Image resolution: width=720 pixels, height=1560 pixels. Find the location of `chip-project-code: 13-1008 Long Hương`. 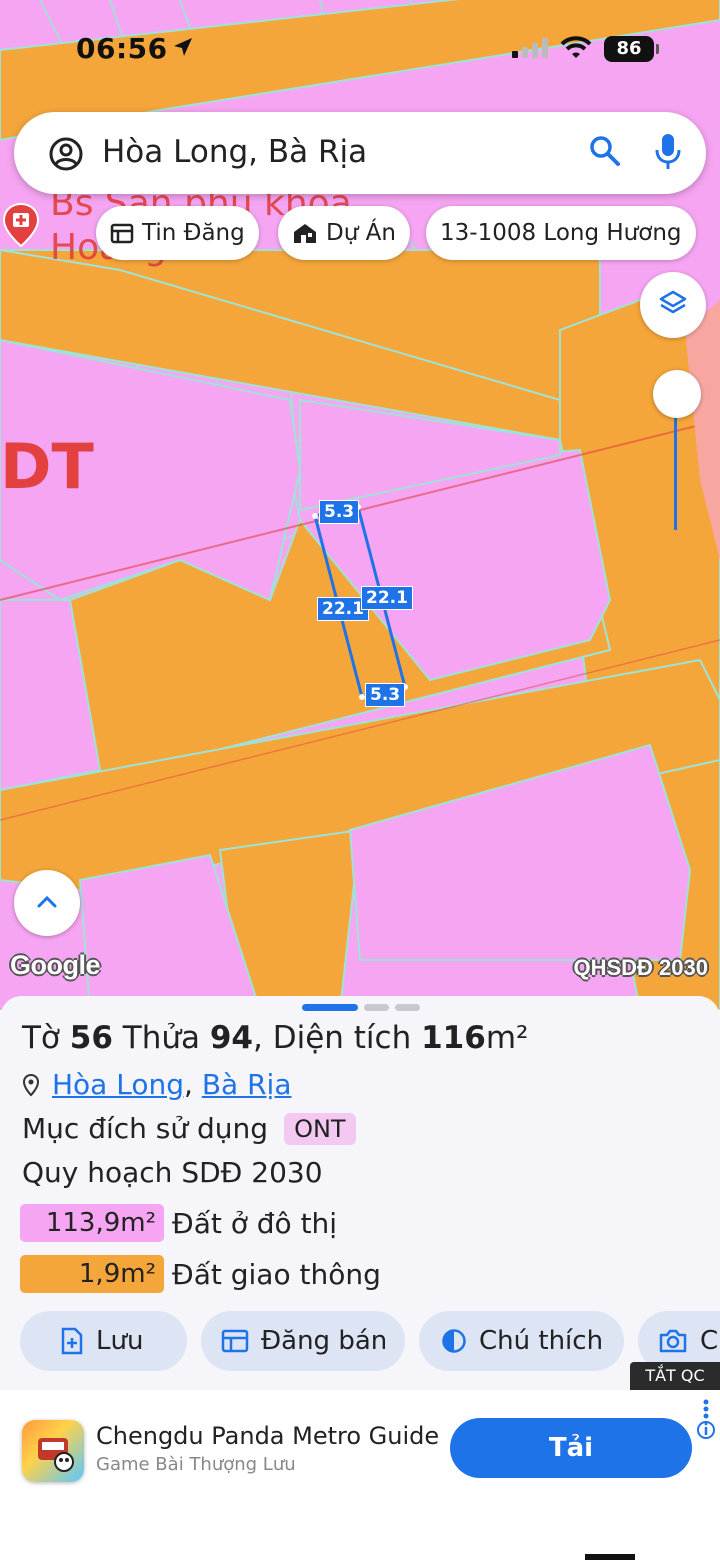

chip-project-code: 13-1008 Long Hương is located at coordinates (561, 233).